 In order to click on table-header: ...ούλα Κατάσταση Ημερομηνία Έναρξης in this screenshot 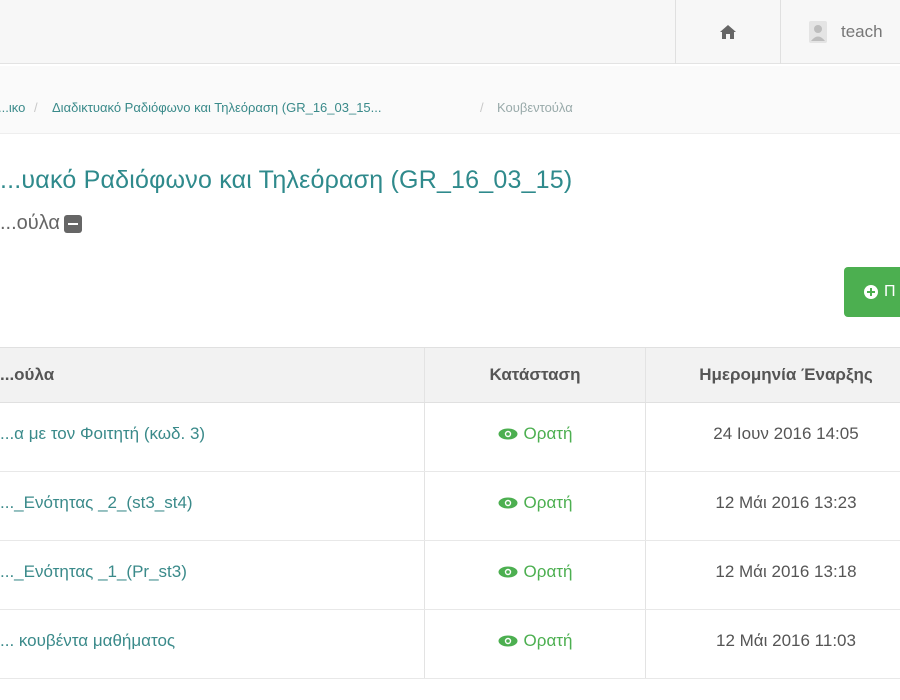, I will do `click(450, 375)`.